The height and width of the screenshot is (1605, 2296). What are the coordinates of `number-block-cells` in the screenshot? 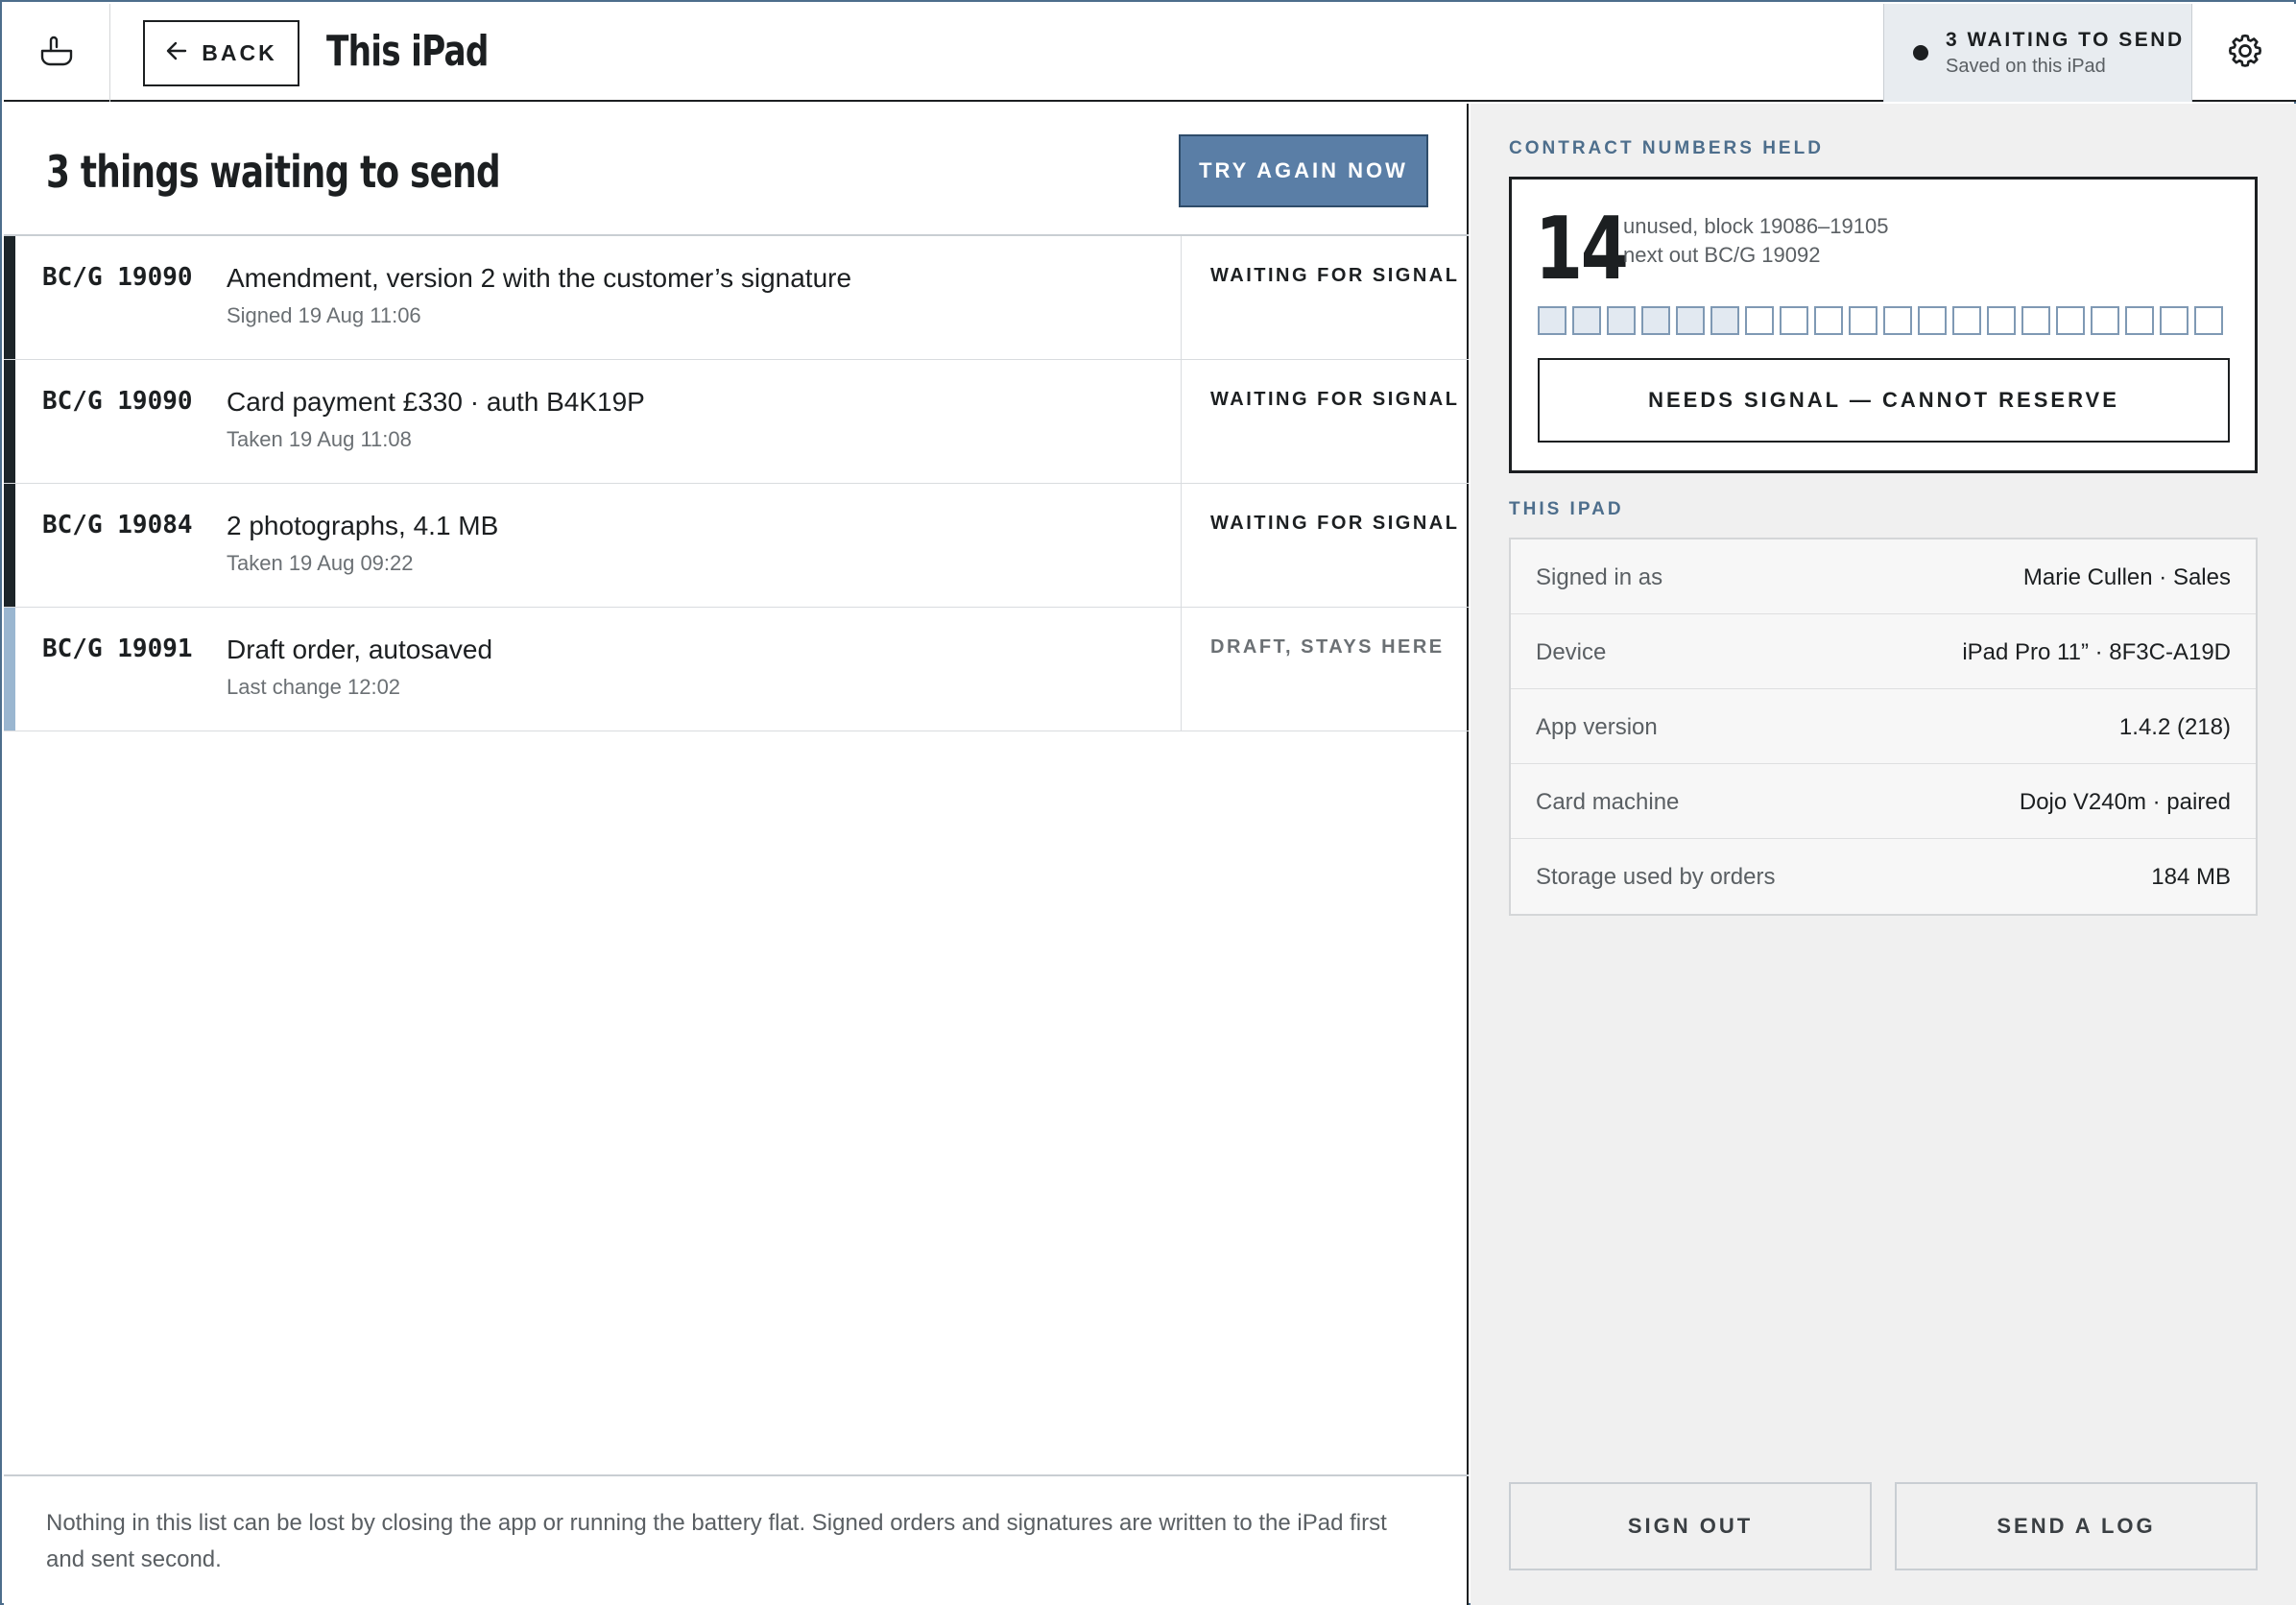 It's located at (1881, 320).